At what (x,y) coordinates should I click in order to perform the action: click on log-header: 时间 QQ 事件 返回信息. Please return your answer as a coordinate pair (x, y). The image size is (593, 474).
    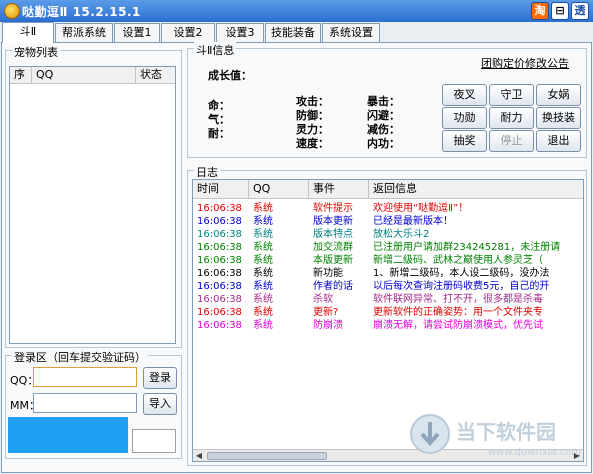
    Looking at the image, I should click on (388, 189).